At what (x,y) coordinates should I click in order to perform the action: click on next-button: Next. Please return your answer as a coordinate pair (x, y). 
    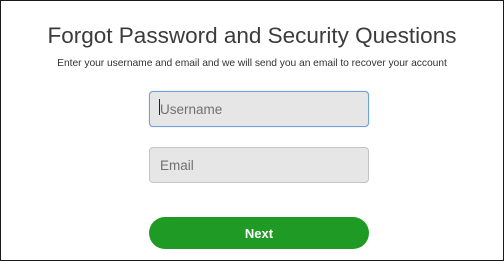
    Looking at the image, I should click on (259, 233).